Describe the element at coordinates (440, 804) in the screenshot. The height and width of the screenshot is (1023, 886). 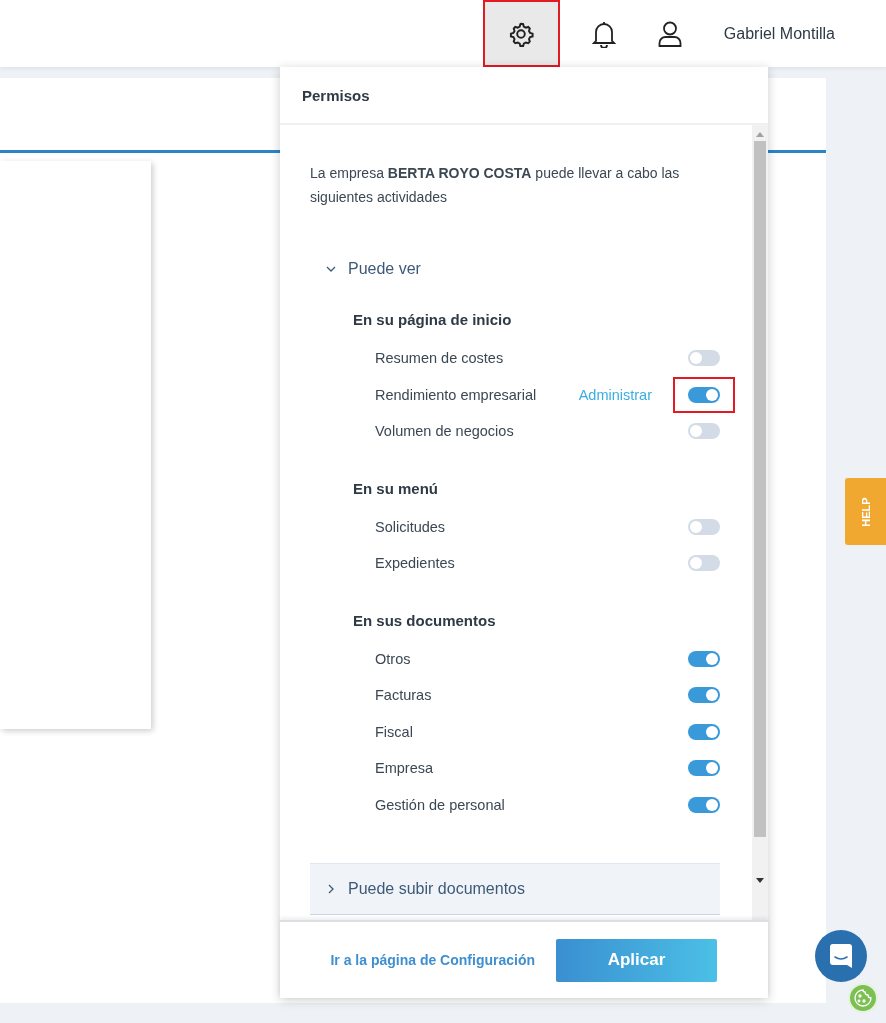
I see `permission-label: Gestión de personal` at that location.